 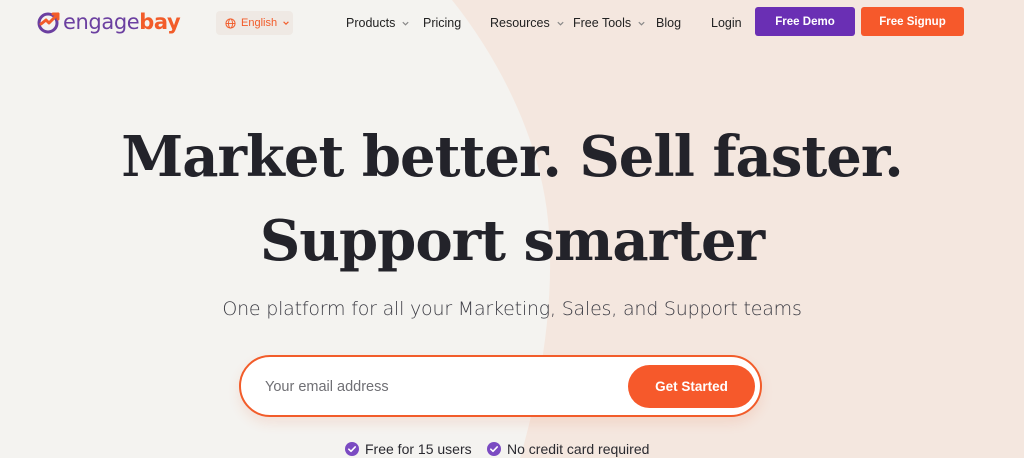 I want to click on perk-no-credit-card: No credit card required, so click(x=568, y=449).